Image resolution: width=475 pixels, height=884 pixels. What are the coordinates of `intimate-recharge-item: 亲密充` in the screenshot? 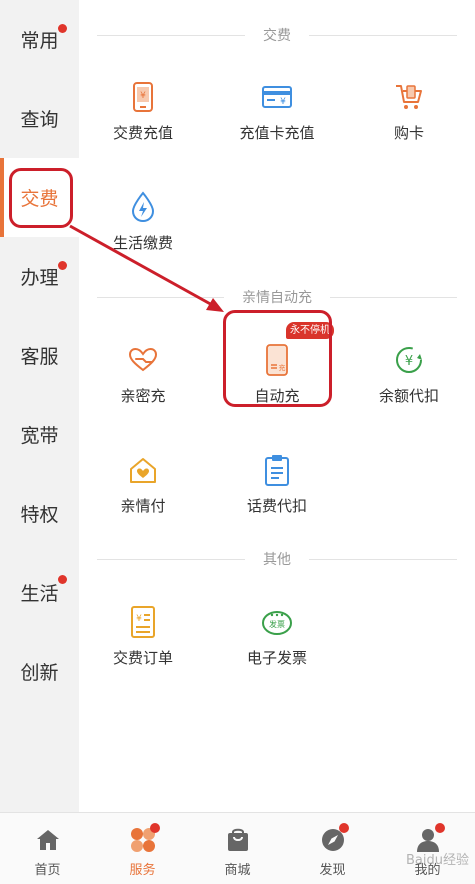 It's located at (143, 383).